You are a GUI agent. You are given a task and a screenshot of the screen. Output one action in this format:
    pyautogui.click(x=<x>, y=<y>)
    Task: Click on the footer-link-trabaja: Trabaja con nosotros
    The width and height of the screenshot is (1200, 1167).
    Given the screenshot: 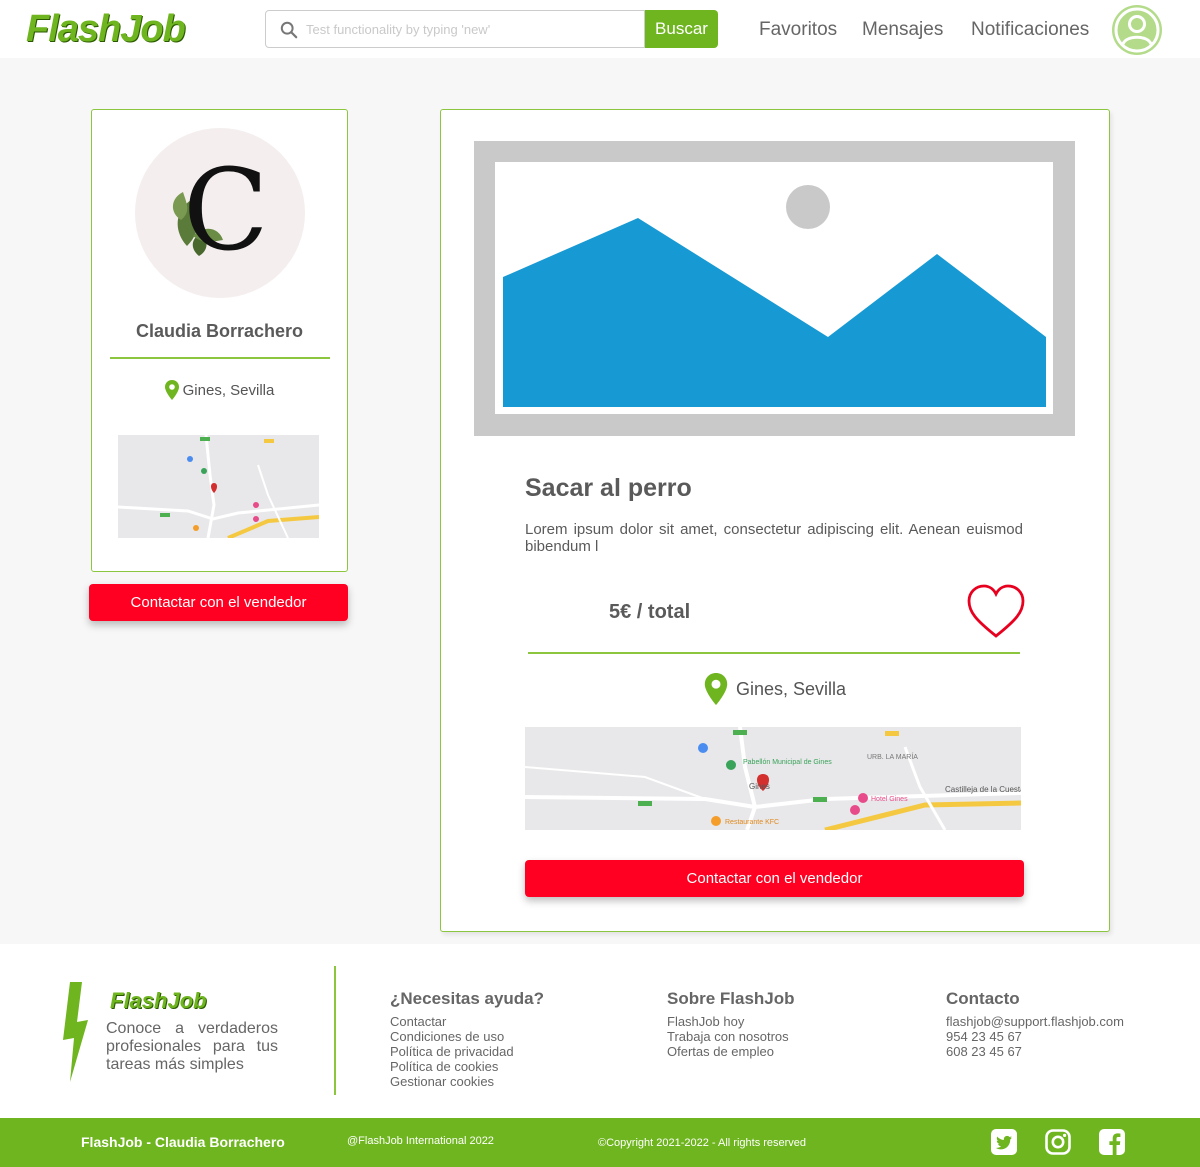 What is the action you would take?
    pyautogui.click(x=731, y=1036)
    